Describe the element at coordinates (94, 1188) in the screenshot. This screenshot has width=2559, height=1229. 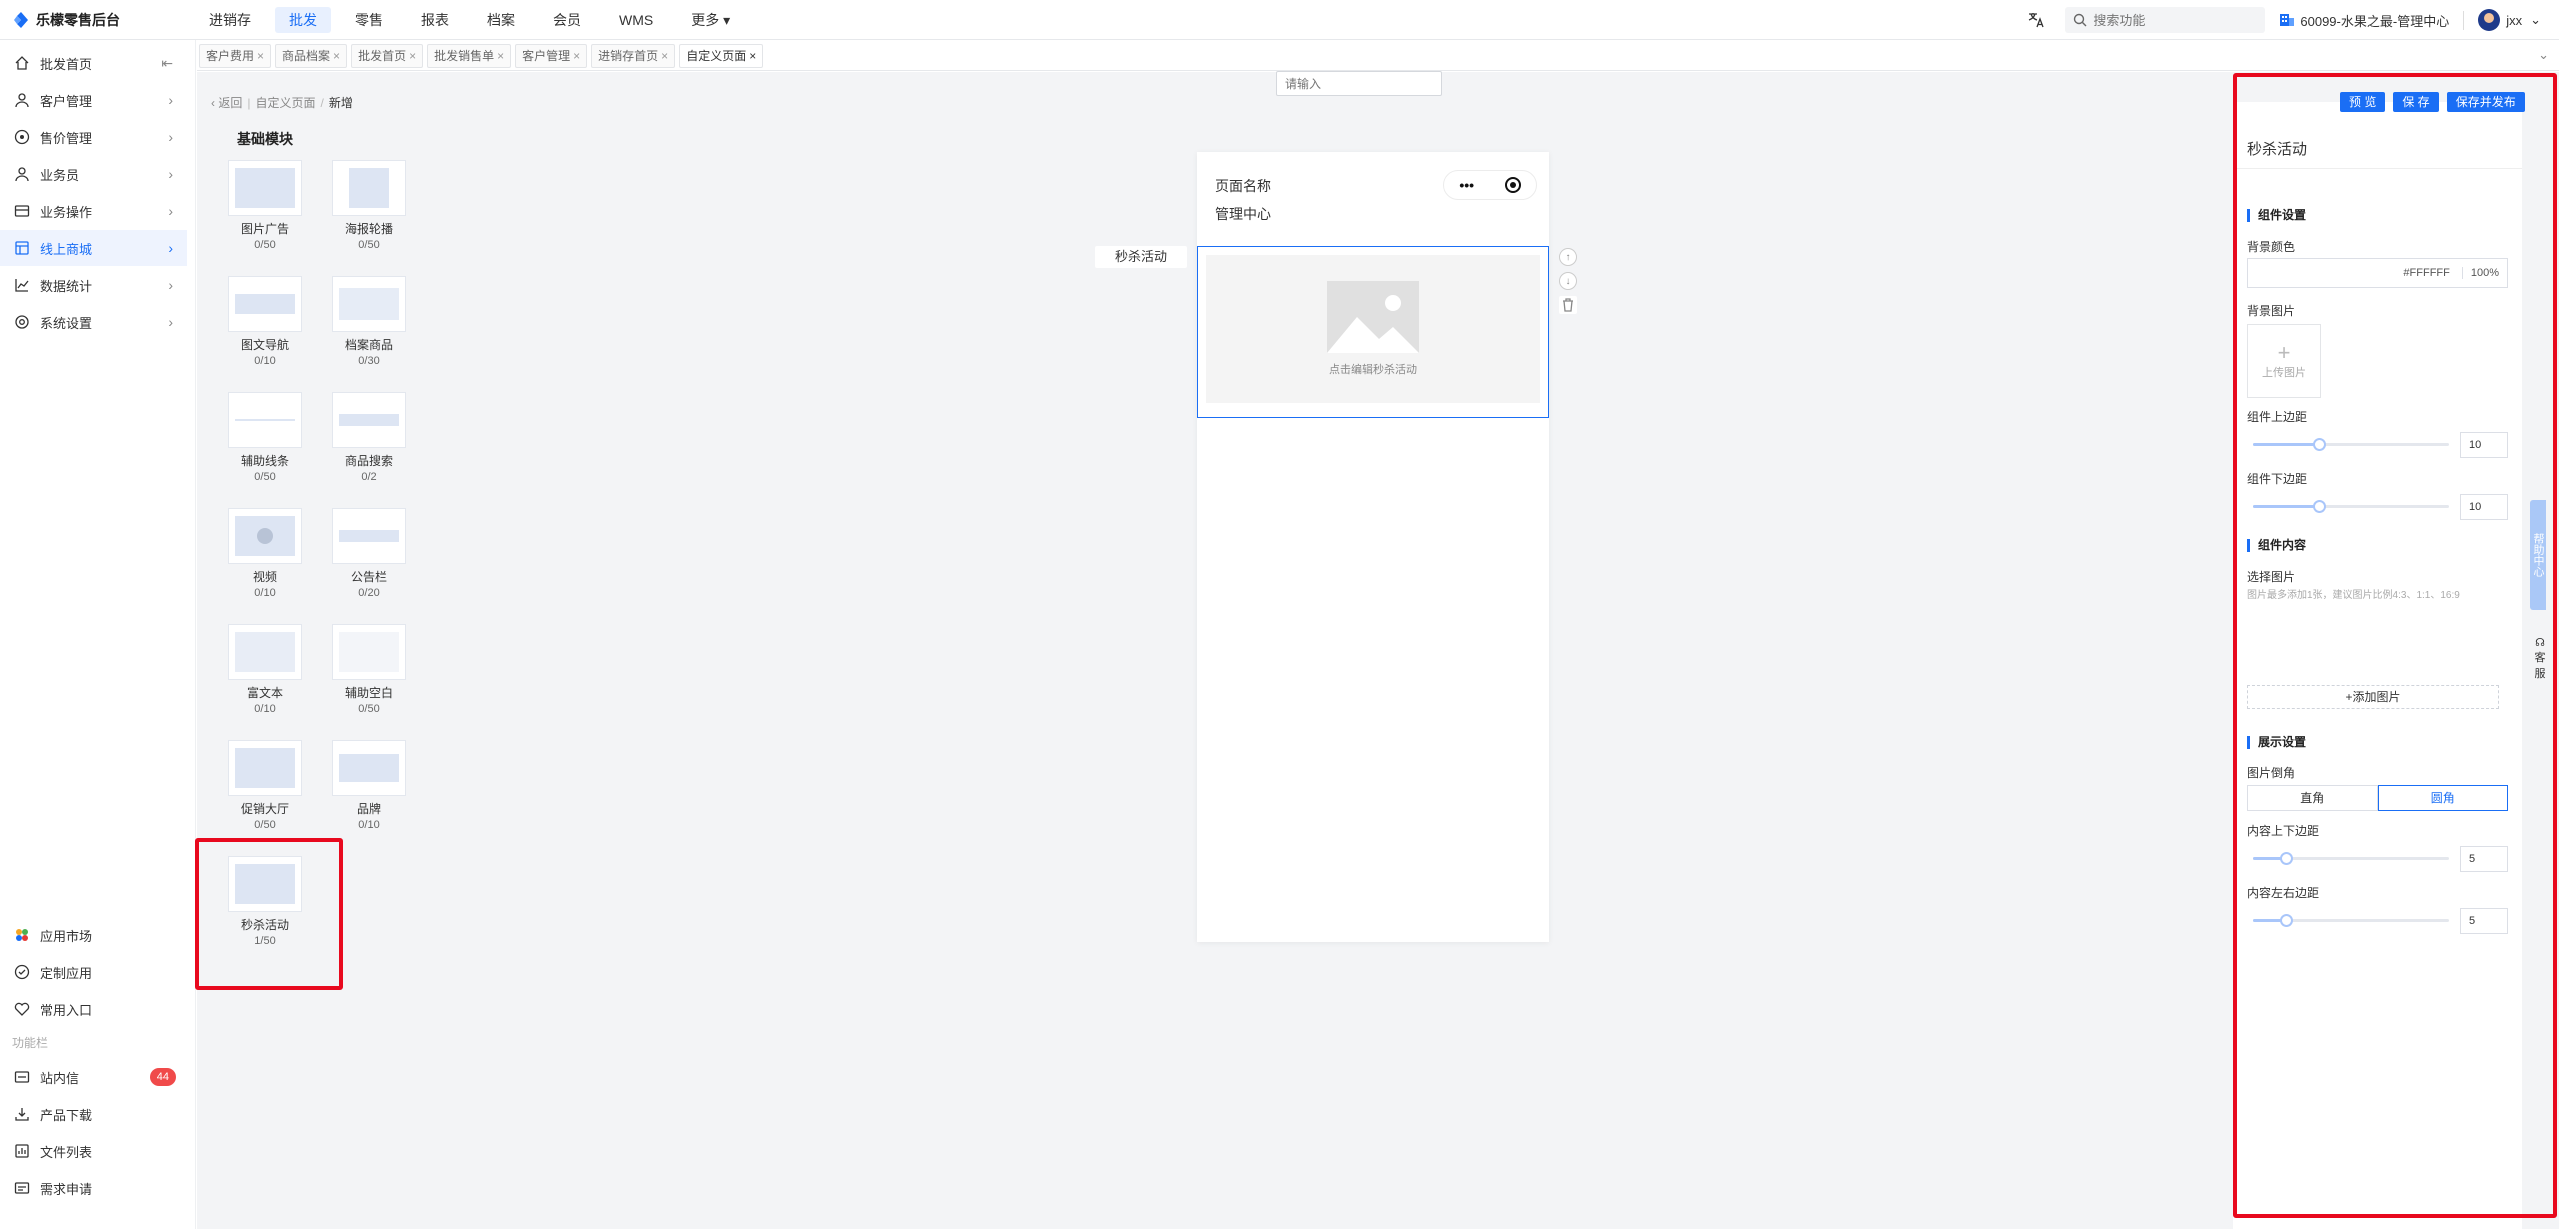
I see `sidebar-item-requests: 需求申请` at that location.